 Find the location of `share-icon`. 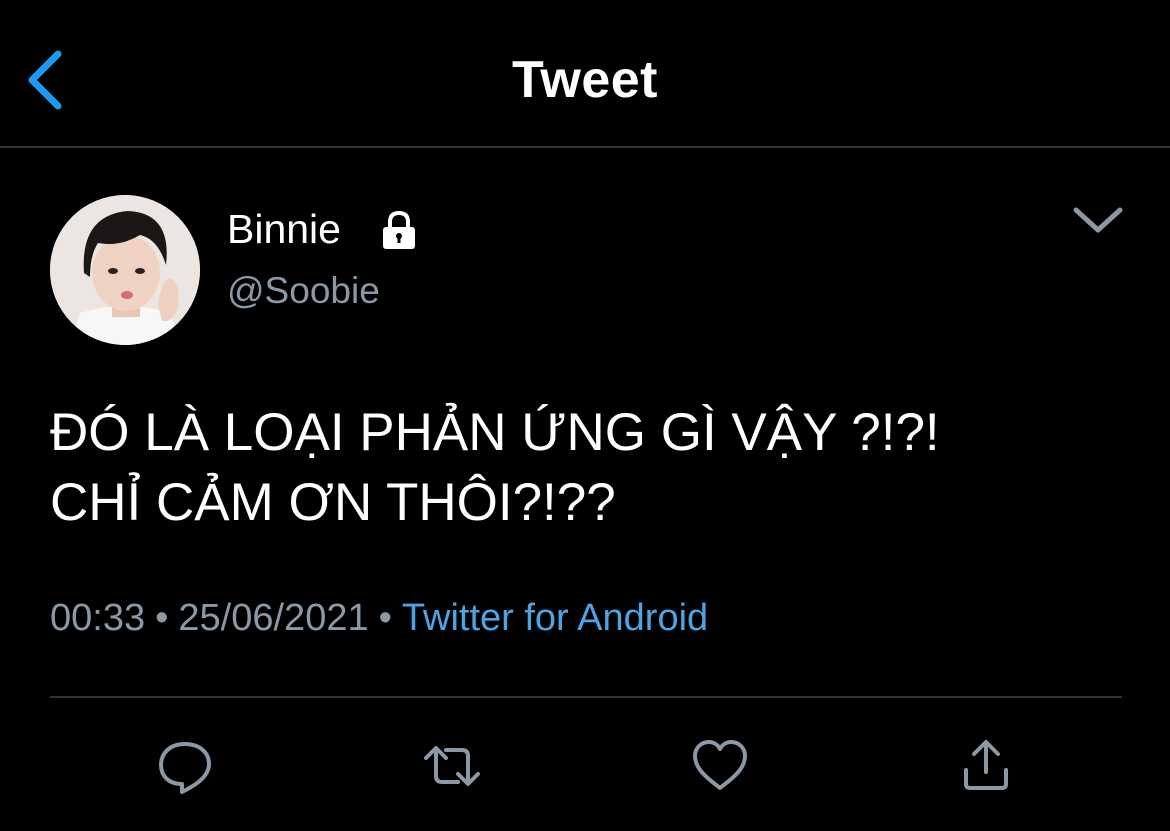

share-icon is located at coordinates (986, 765).